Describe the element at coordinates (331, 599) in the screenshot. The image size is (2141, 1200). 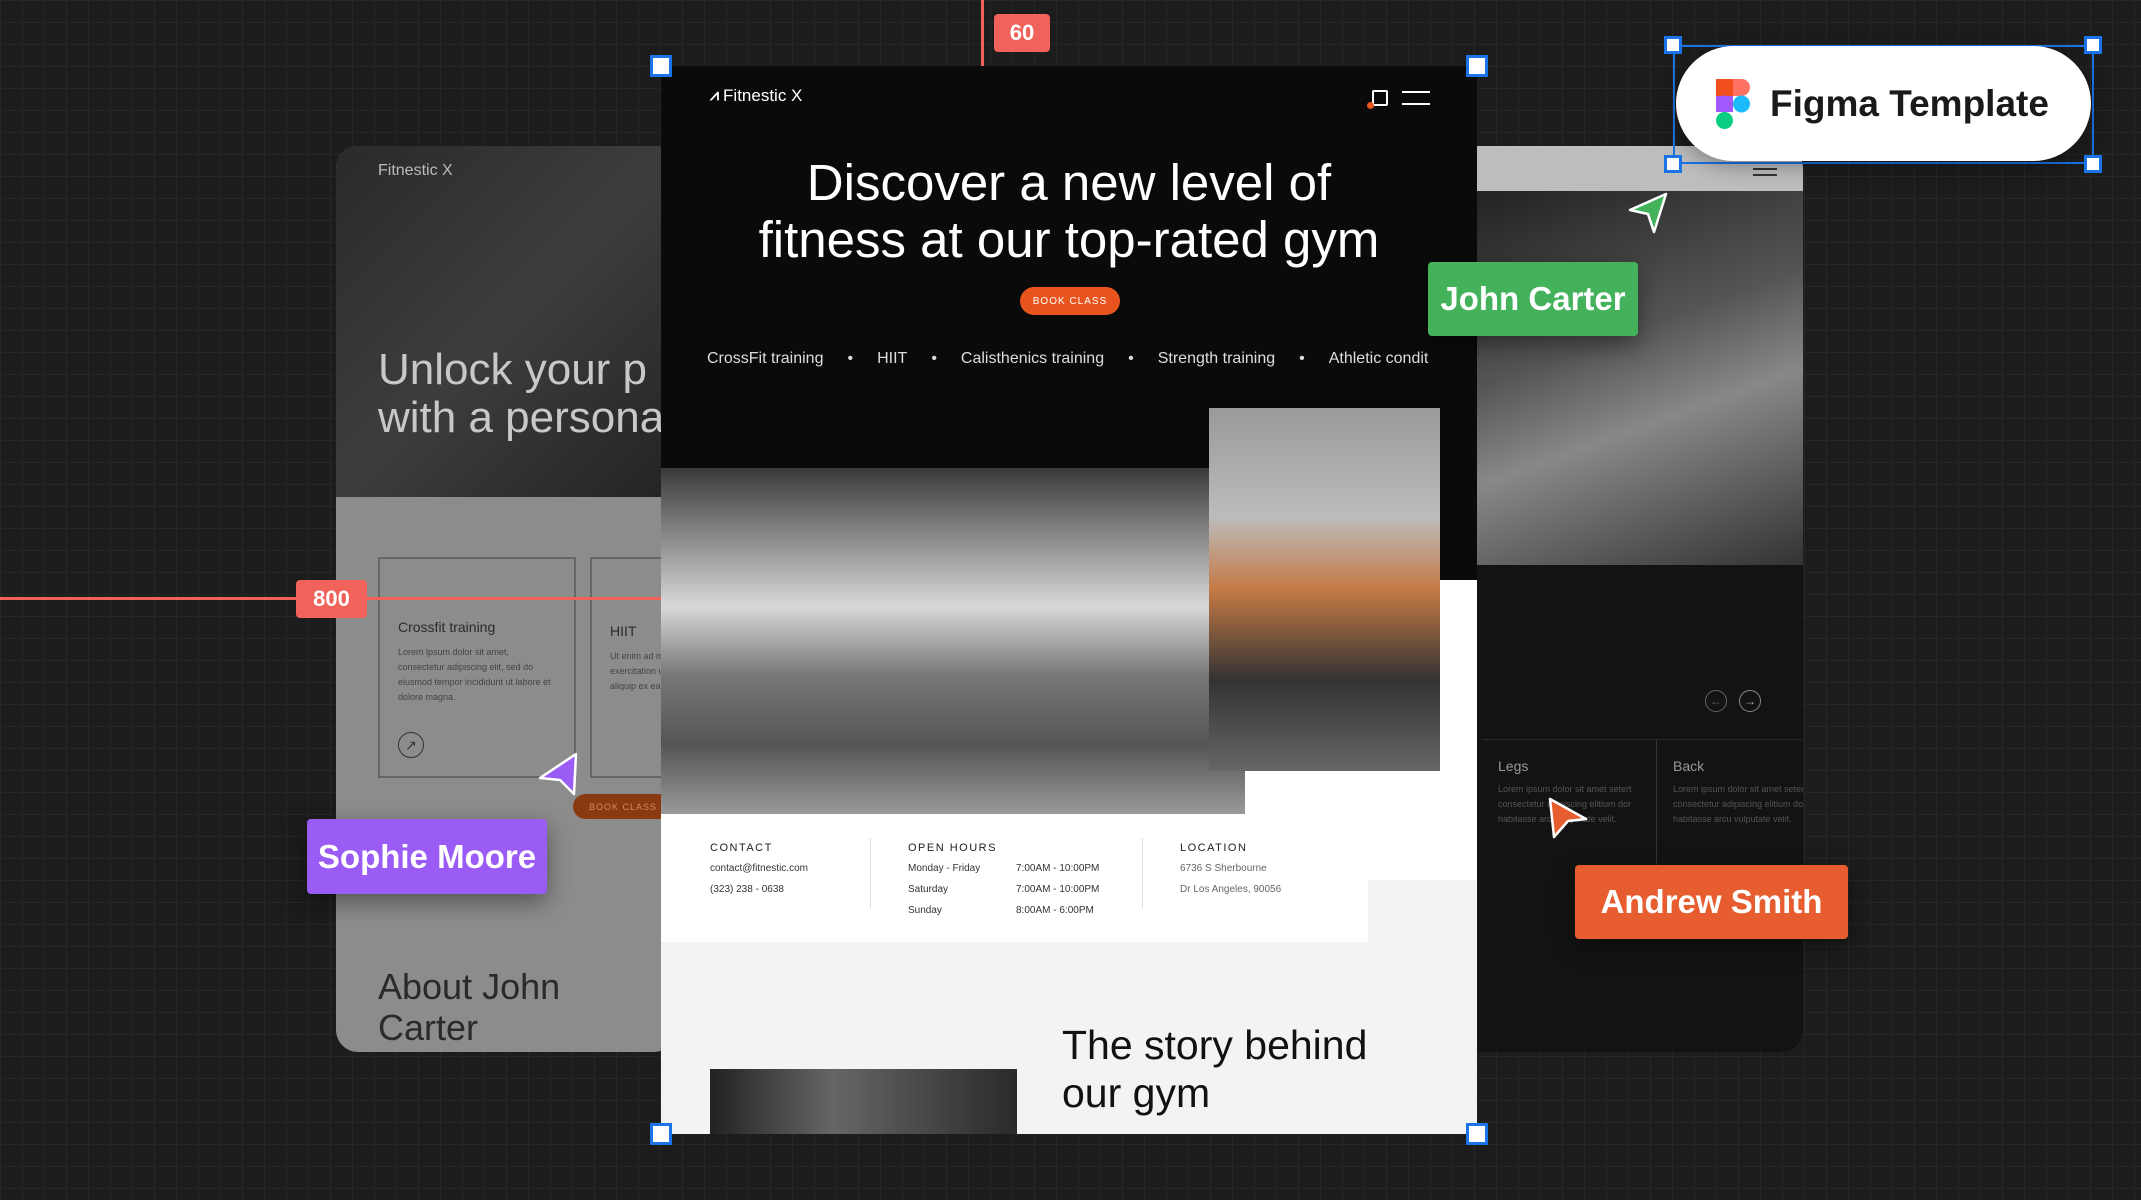
I see `measure-badge-left: 800` at that location.